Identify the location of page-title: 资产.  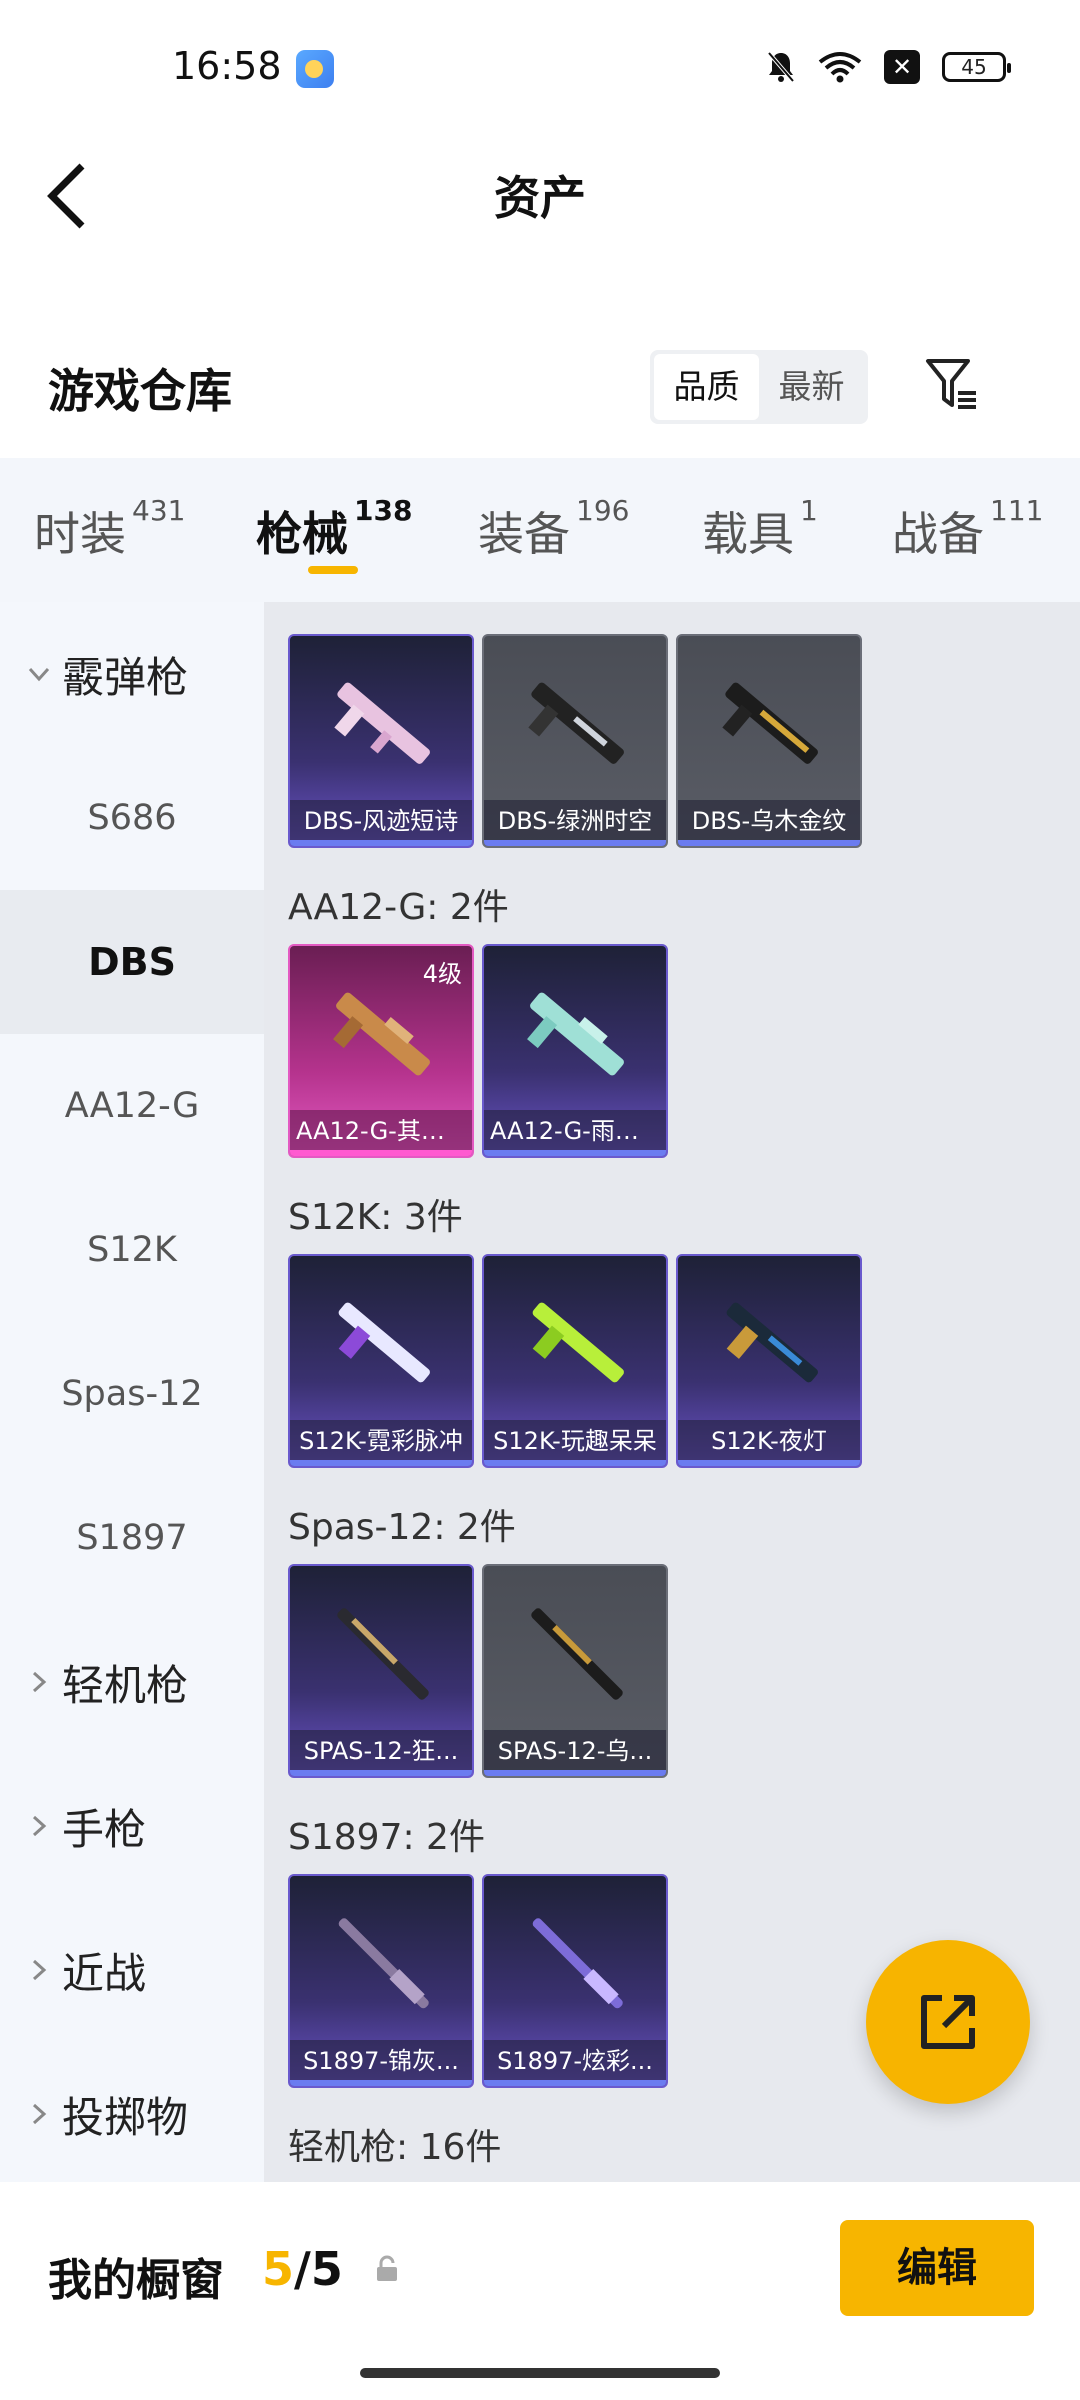
(540, 198).